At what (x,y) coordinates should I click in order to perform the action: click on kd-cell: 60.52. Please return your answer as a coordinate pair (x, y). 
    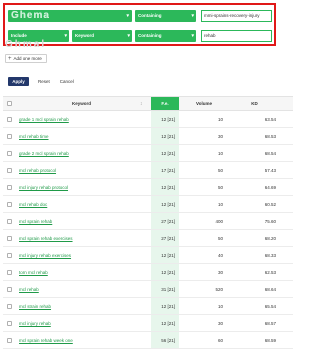
    Looking at the image, I should click on (270, 204).